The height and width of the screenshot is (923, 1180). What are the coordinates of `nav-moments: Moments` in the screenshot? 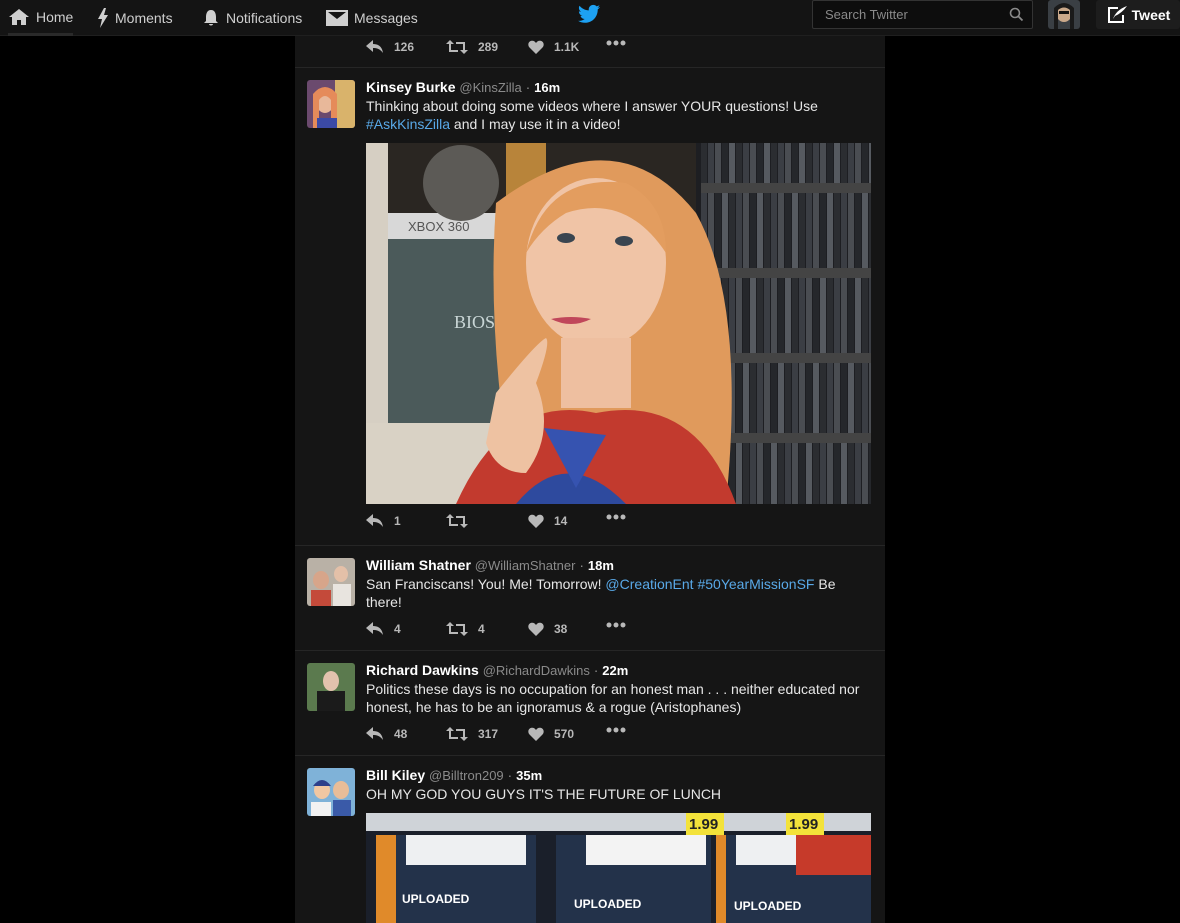 It's located at (135, 18).